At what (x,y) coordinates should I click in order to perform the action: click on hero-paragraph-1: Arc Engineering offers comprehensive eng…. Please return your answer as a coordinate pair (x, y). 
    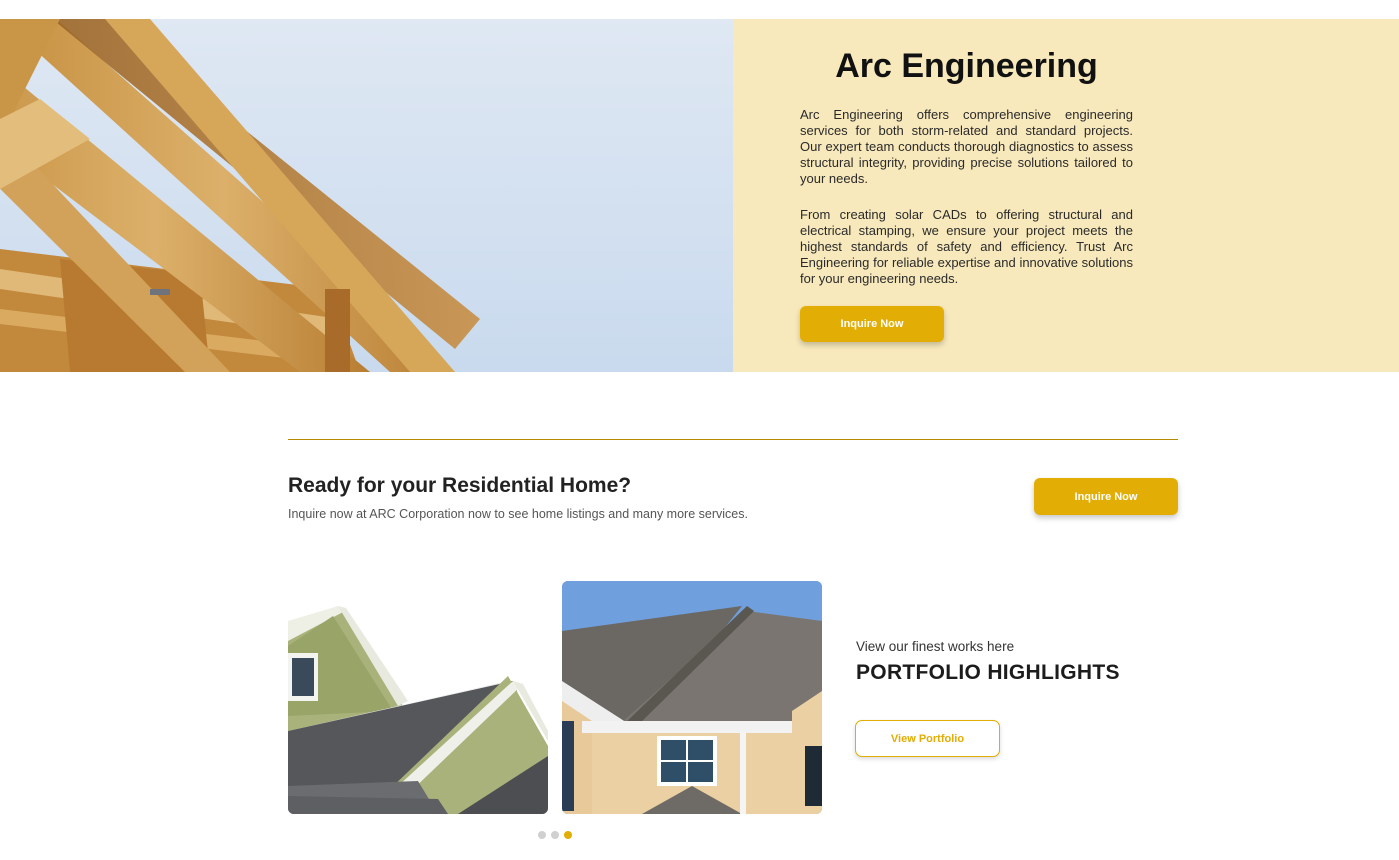
    Looking at the image, I should click on (966, 146).